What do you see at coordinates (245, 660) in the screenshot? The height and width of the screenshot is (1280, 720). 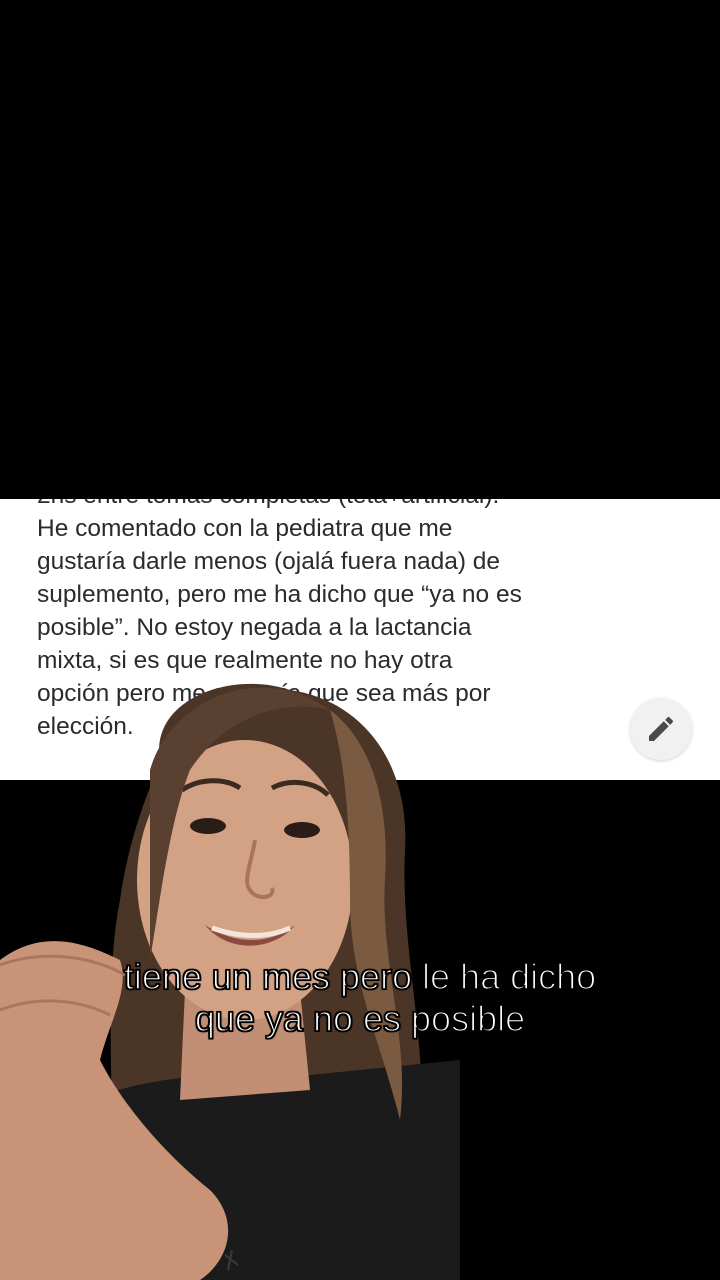 I see `document-line: mixta, si es que realmente no hay otra` at bounding box center [245, 660].